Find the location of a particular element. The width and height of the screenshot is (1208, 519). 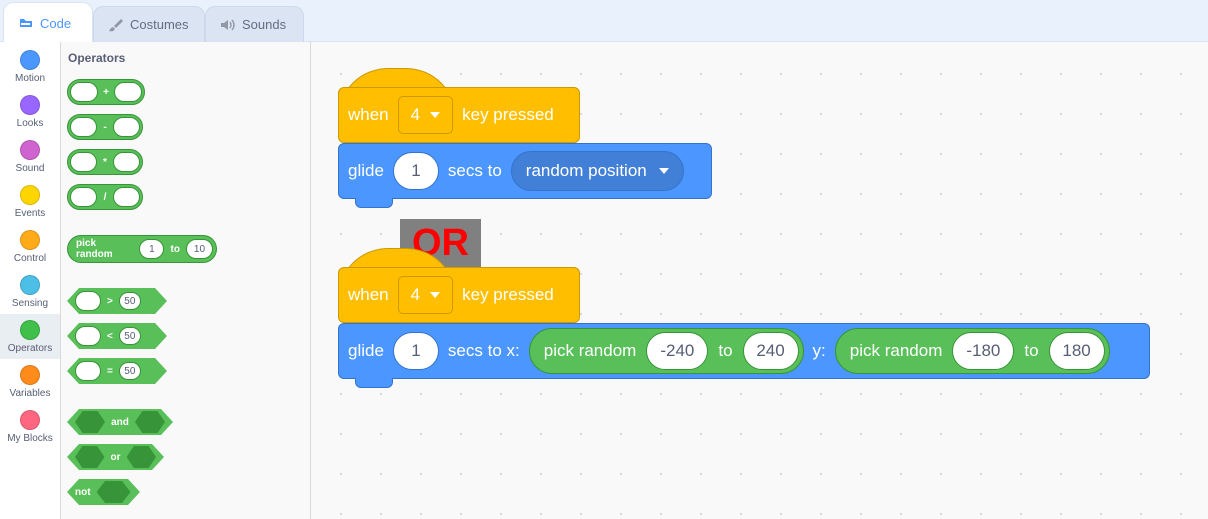

or-label: or is located at coordinates (115, 457).